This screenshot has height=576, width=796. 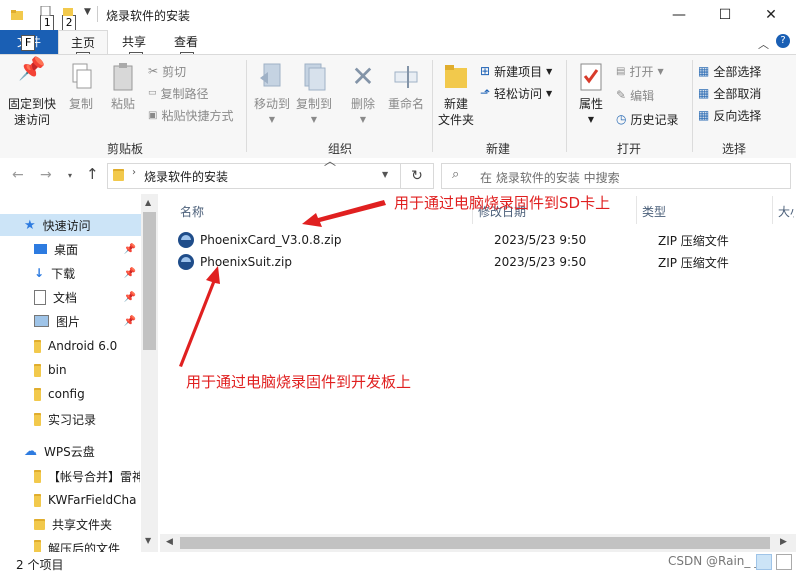 What do you see at coordinates (764, 562) in the screenshot?
I see `details-view-icon` at bounding box center [764, 562].